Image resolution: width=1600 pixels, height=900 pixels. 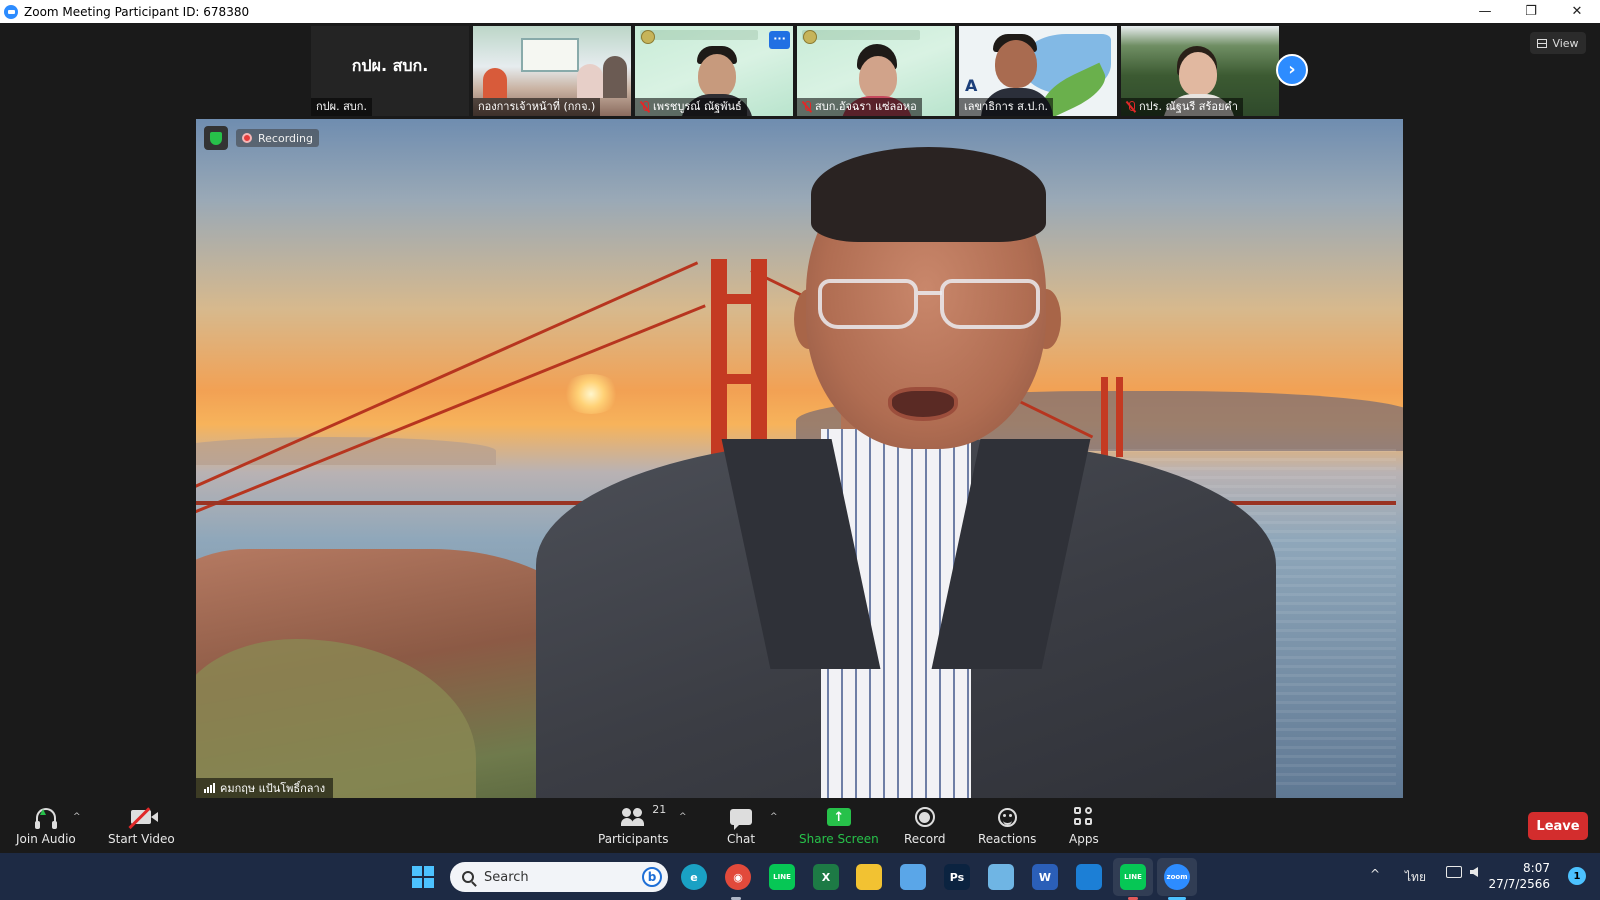 What do you see at coordinates (697, 106) in the screenshot?
I see `participant-name: เพรชบูรณ์ ณัฐพันธ์` at bounding box center [697, 106].